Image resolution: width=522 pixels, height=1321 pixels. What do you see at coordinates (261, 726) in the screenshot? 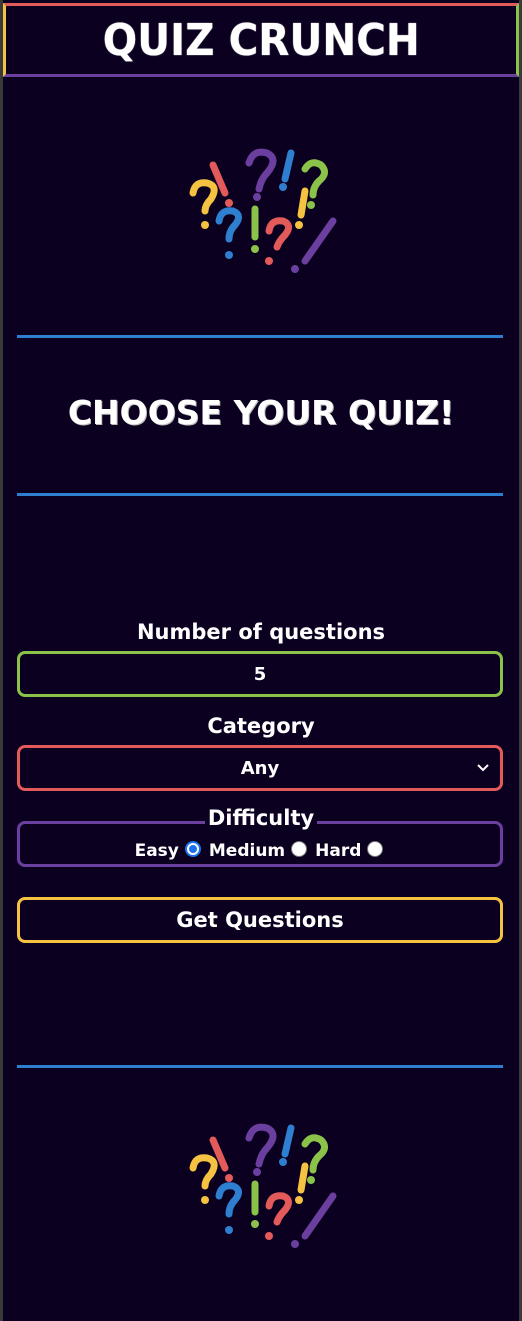
I see `category-label: Category` at bounding box center [261, 726].